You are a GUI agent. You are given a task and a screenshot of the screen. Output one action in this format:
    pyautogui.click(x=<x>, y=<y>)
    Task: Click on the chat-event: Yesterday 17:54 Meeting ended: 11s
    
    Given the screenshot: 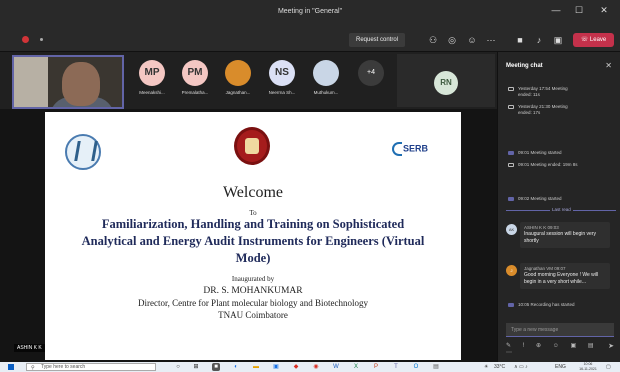 What is the action you would take?
    pyautogui.click(x=538, y=92)
    